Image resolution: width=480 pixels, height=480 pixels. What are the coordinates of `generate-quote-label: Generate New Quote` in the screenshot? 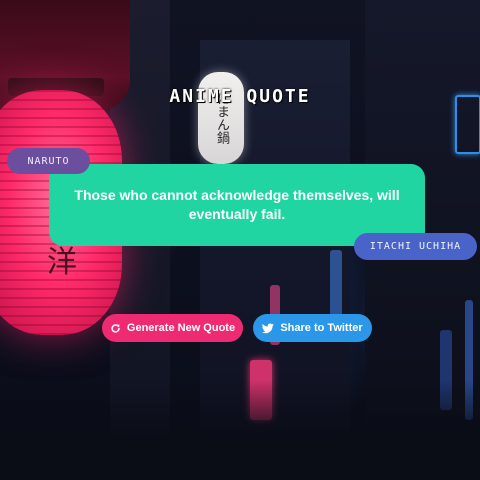 It's located at (181, 328).